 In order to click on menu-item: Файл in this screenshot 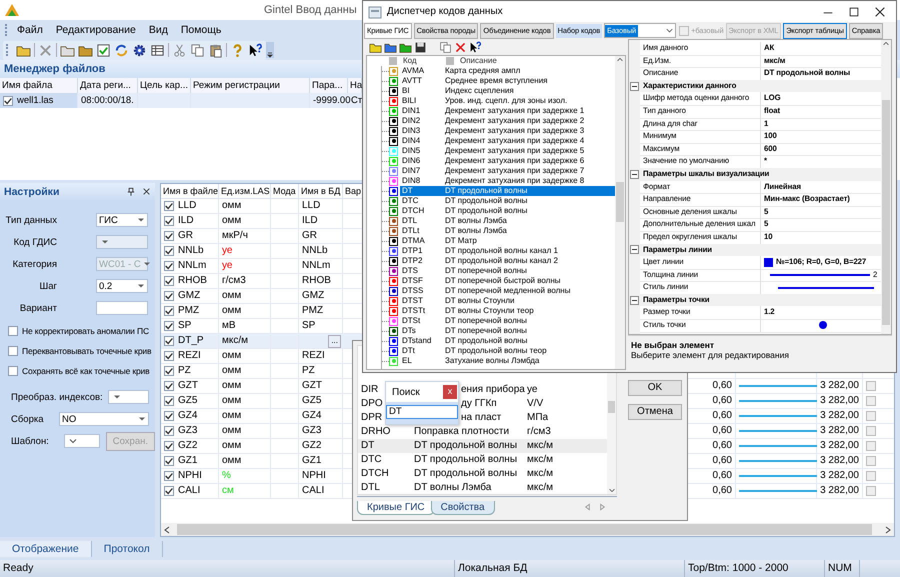, I will do `click(30, 30)`.